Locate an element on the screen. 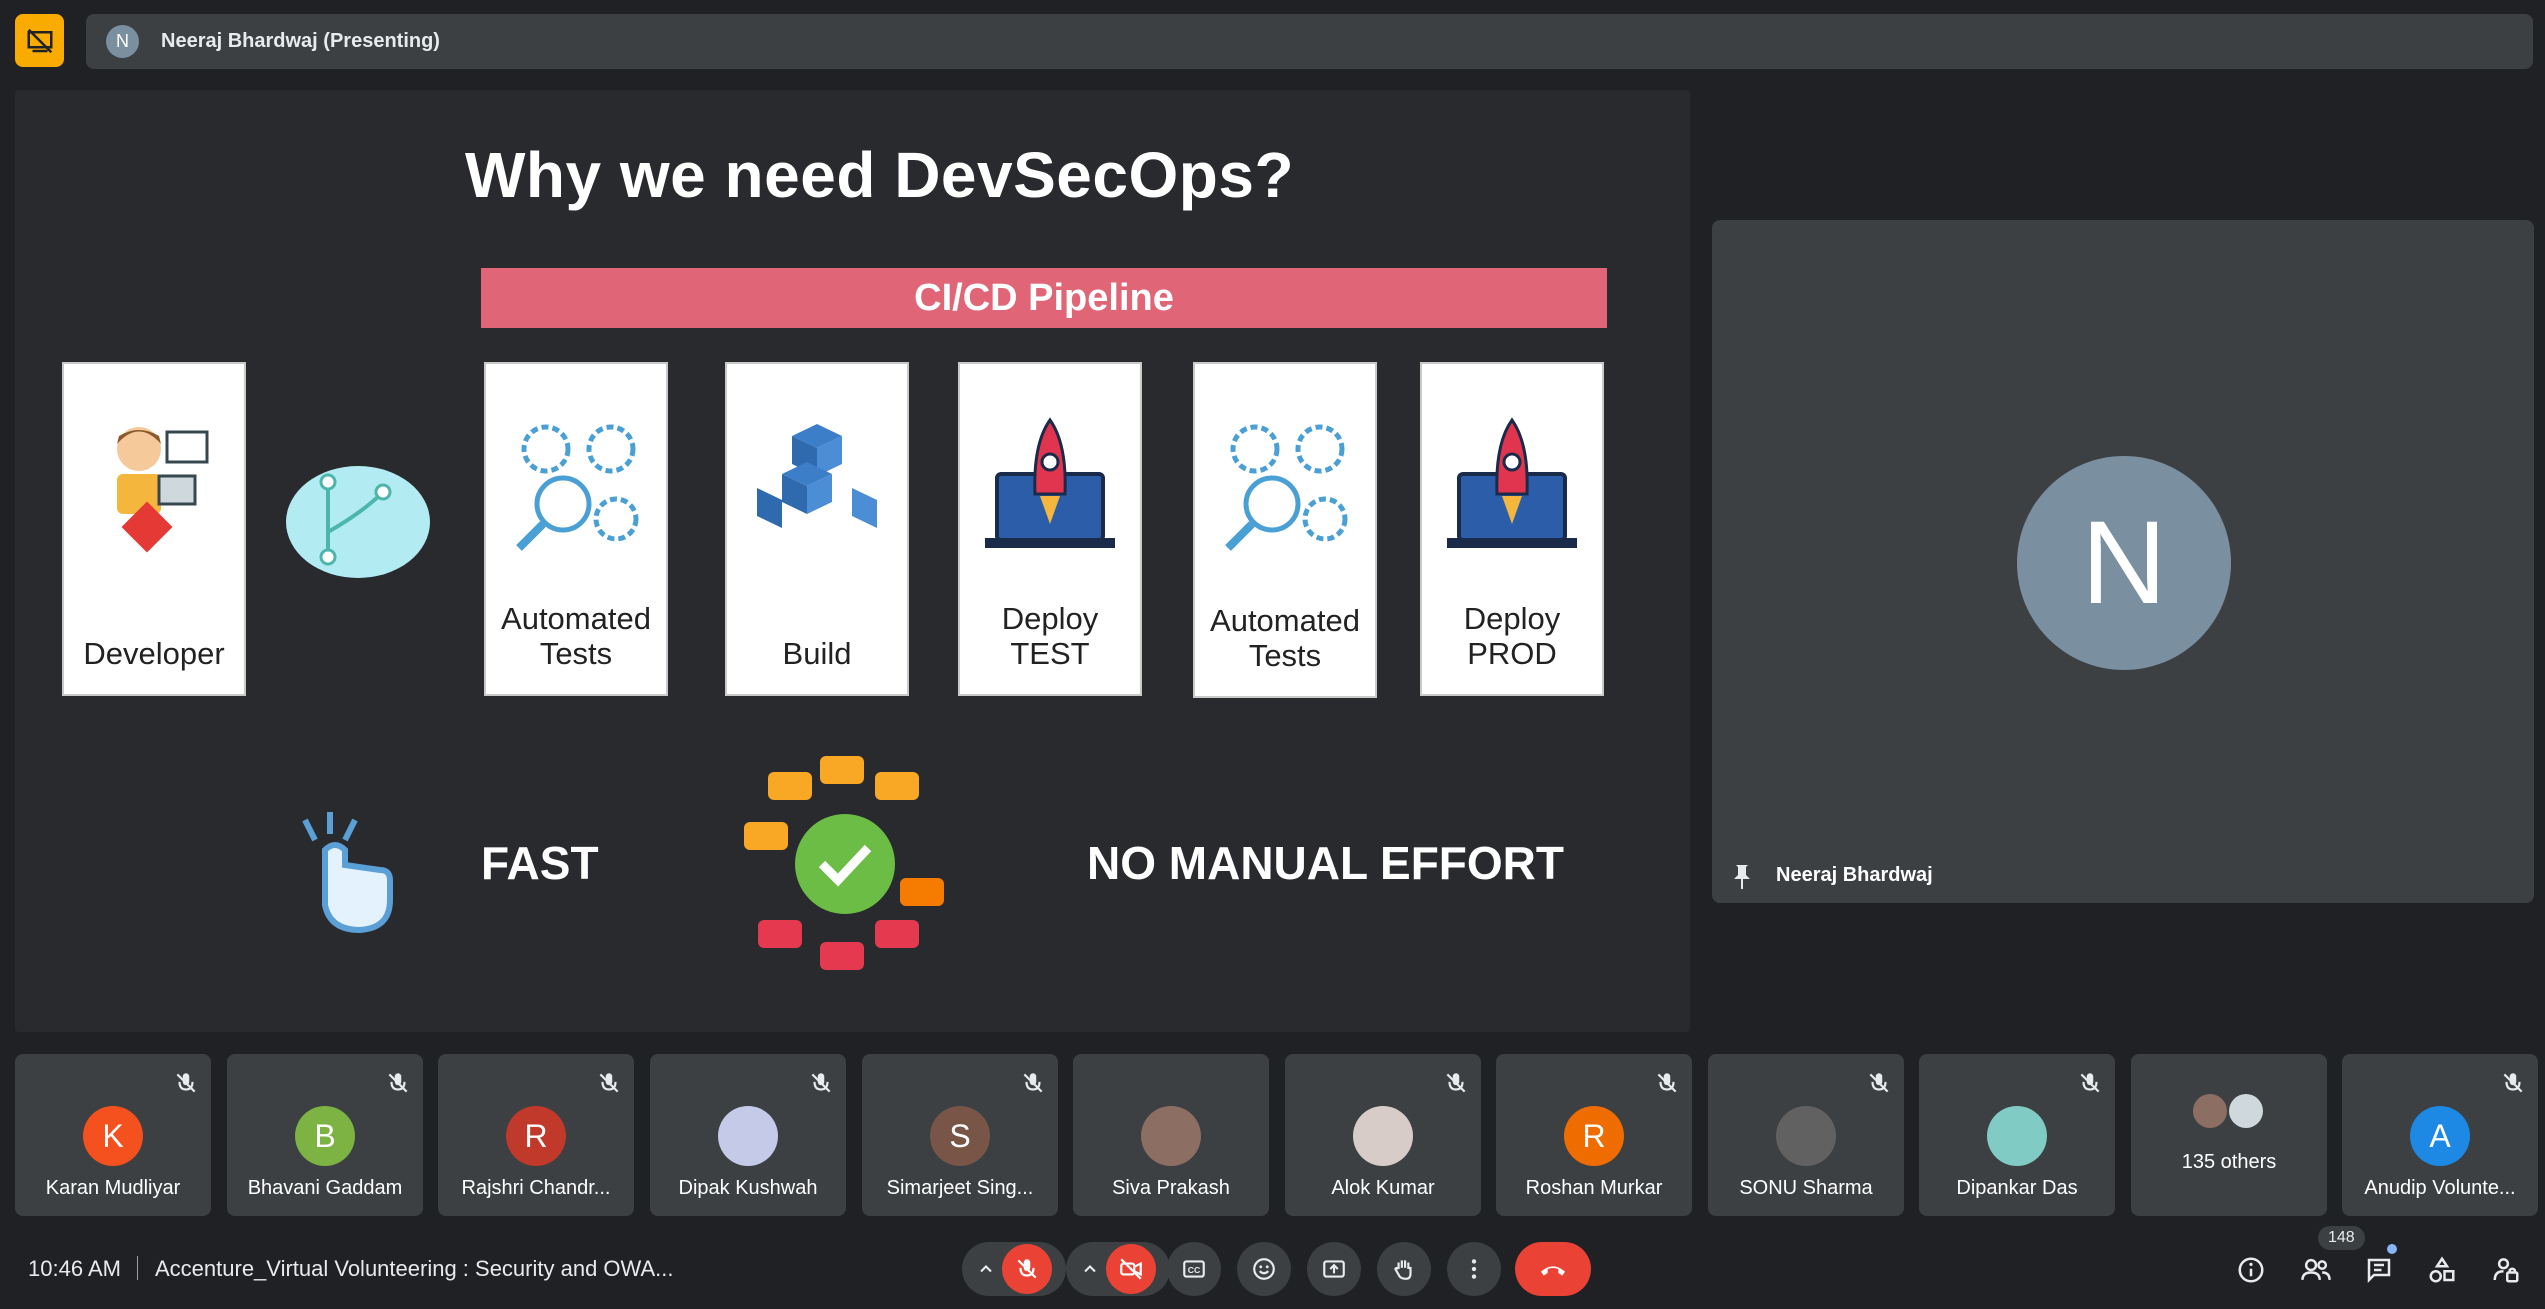 The image size is (2545, 1309). presenter-label: Neeraj Bhardwaj (Presenting) is located at coordinates (300, 41).